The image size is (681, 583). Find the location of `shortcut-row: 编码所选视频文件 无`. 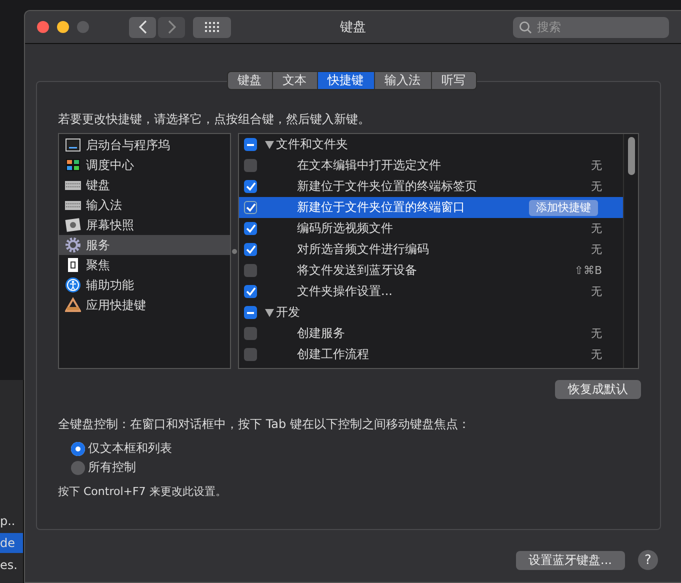

shortcut-row: 编码所选视频文件 无 is located at coordinates (431, 228).